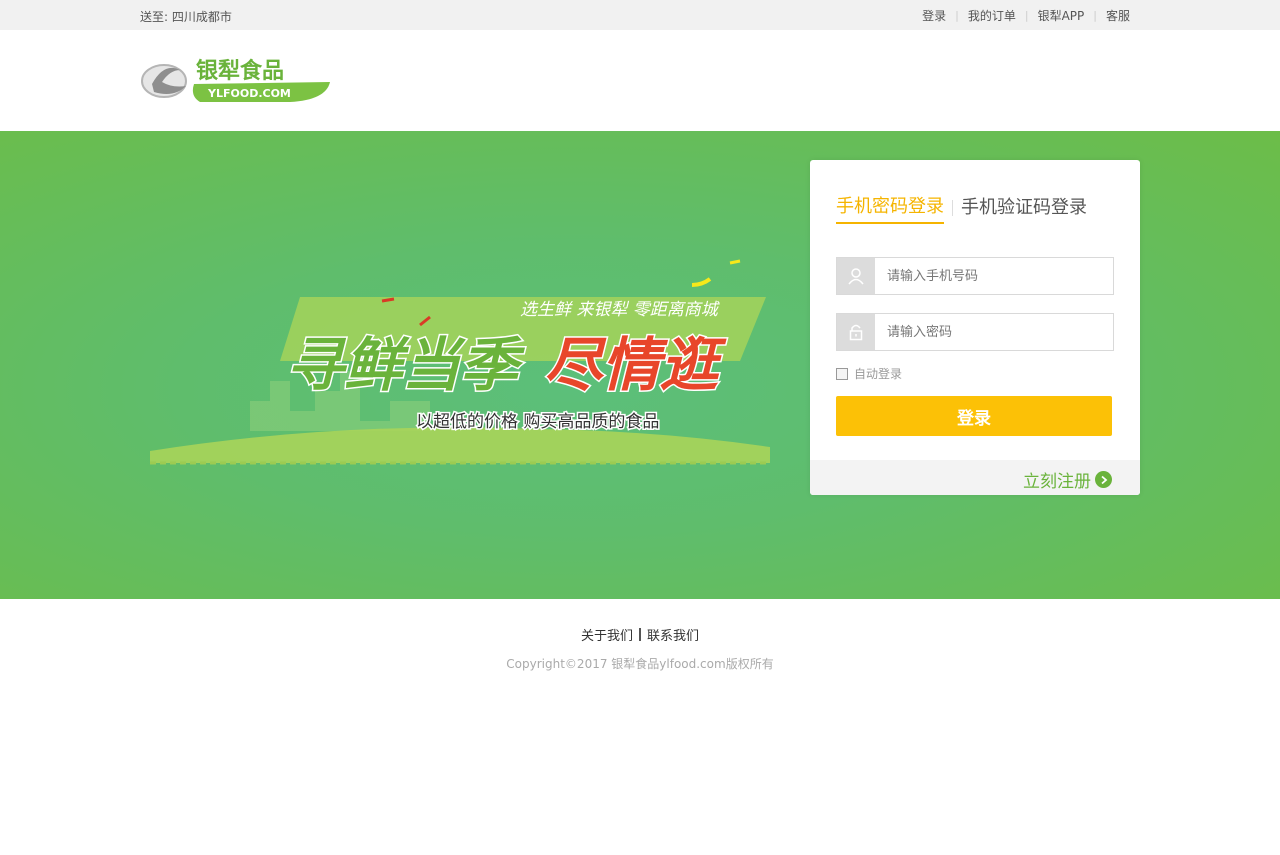  What do you see at coordinates (975, 477) in the screenshot?
I see `card-footer: 立刻注册` at bounding box center [975, 477].